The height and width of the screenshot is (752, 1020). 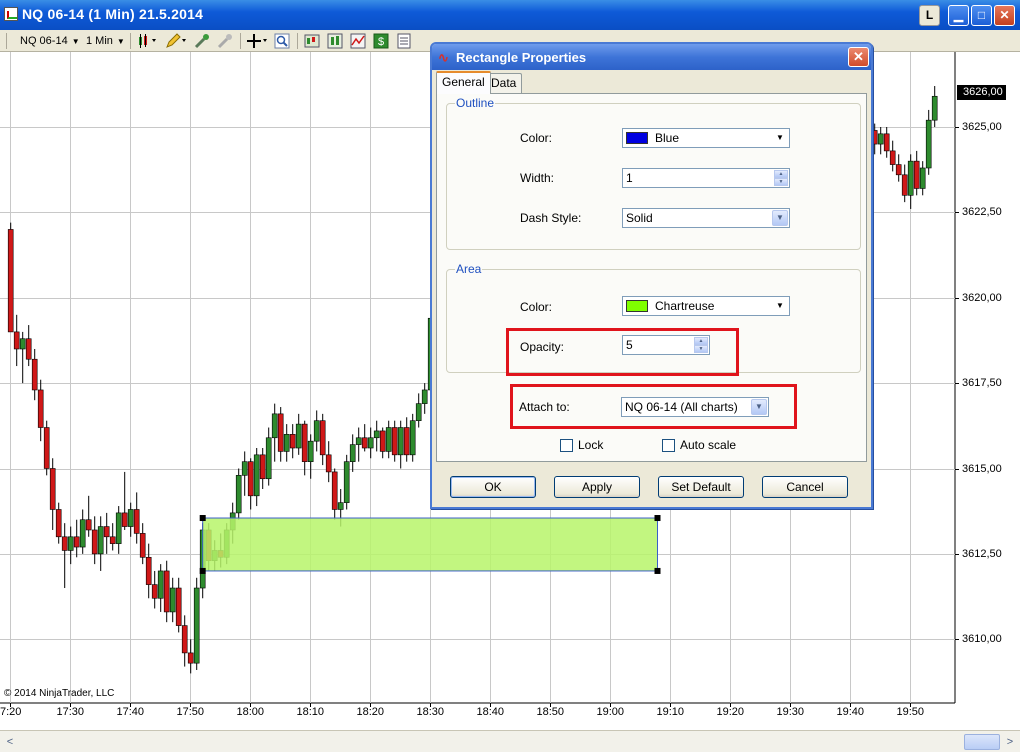 I want to click on scroll-left-button: <, so click(x=10, y=742).